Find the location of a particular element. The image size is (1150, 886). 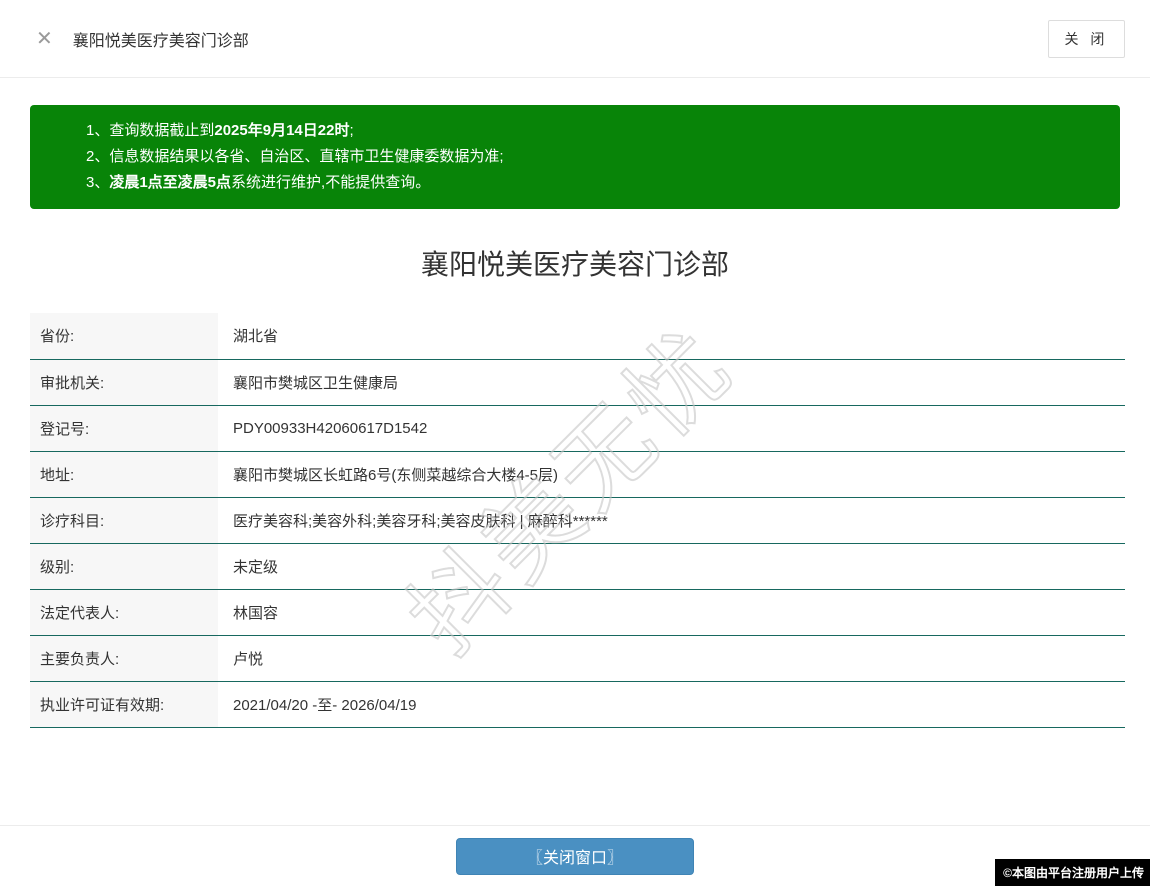

notice-line: 3、凌晨1点至凌晨5点系统进行维护,不能提供查询。 is located at coordinates (593, 183).